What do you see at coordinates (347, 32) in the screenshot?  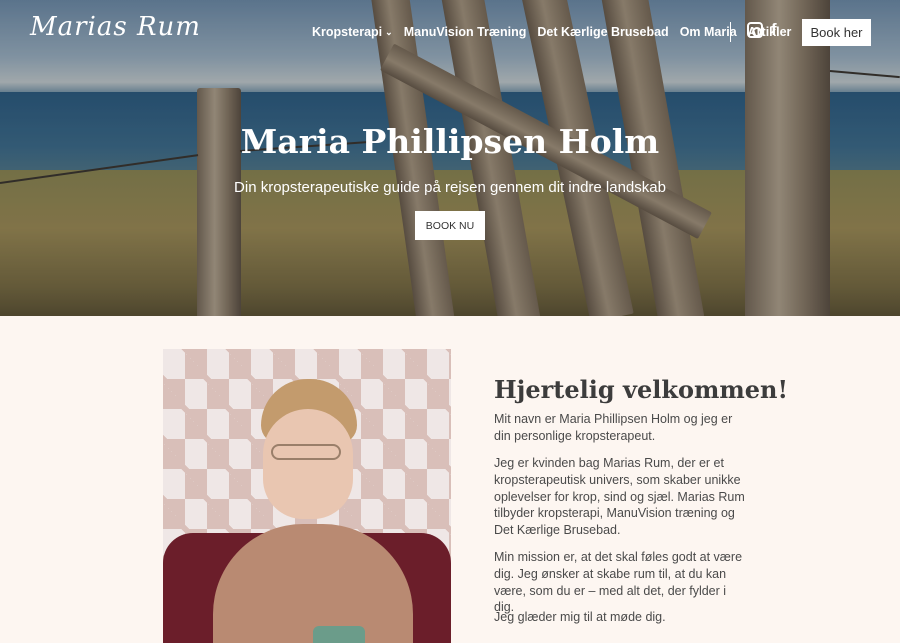 I see `nav-item-label: Kropsterapi` at bounding box center [347, 32].